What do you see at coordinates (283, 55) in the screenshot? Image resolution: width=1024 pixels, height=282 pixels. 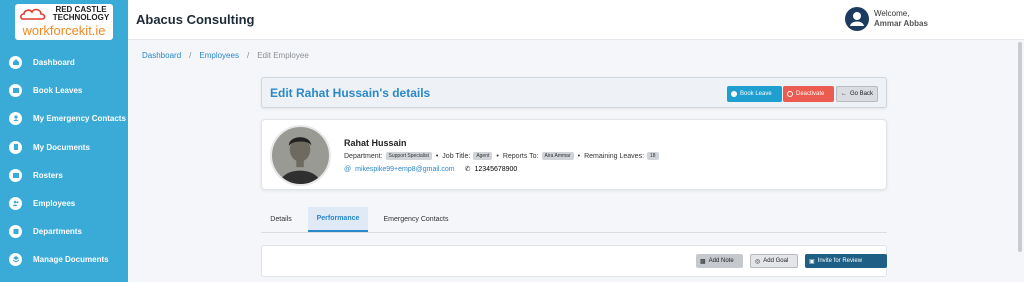 I see `breadcrumb-current: Edit Employee` at bounding box center [283, 55].